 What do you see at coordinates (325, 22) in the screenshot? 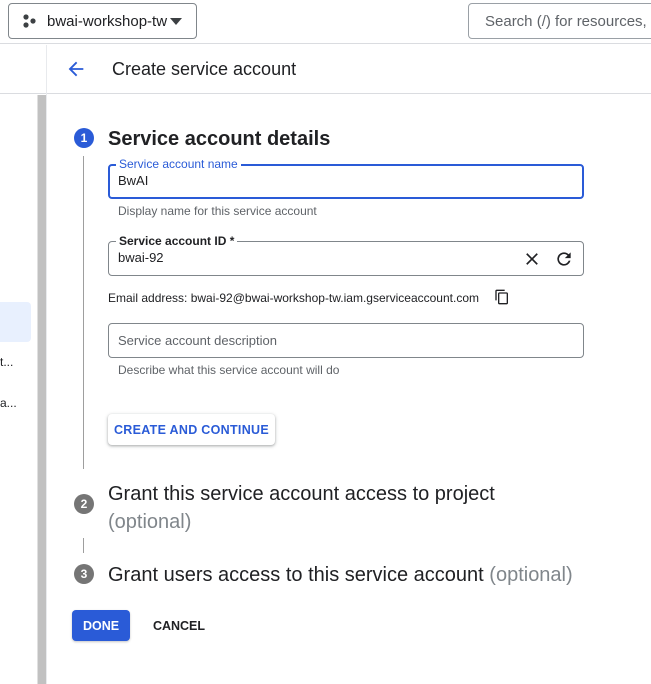
I see `top-bar: bwai-workshop-tw` at bounding box center [325, 22].